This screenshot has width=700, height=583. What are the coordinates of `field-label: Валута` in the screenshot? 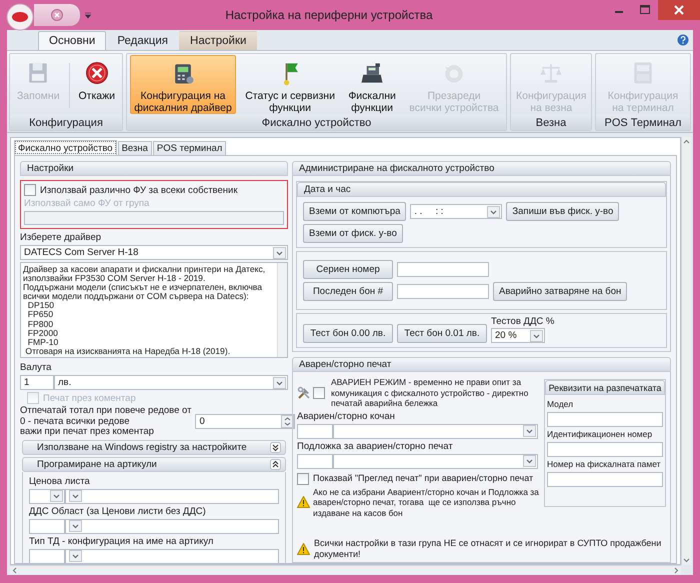 It's located at (36, 367).